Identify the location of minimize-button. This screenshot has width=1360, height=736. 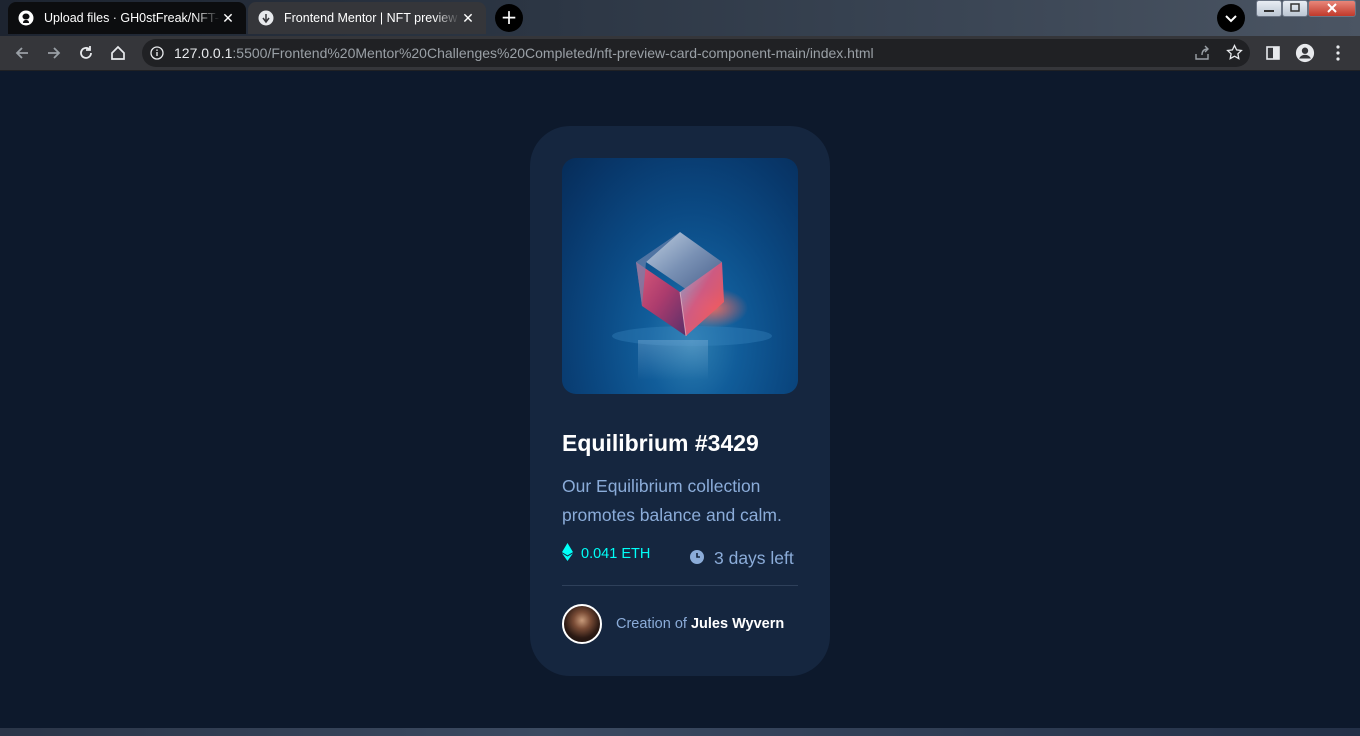
(1269, 8).